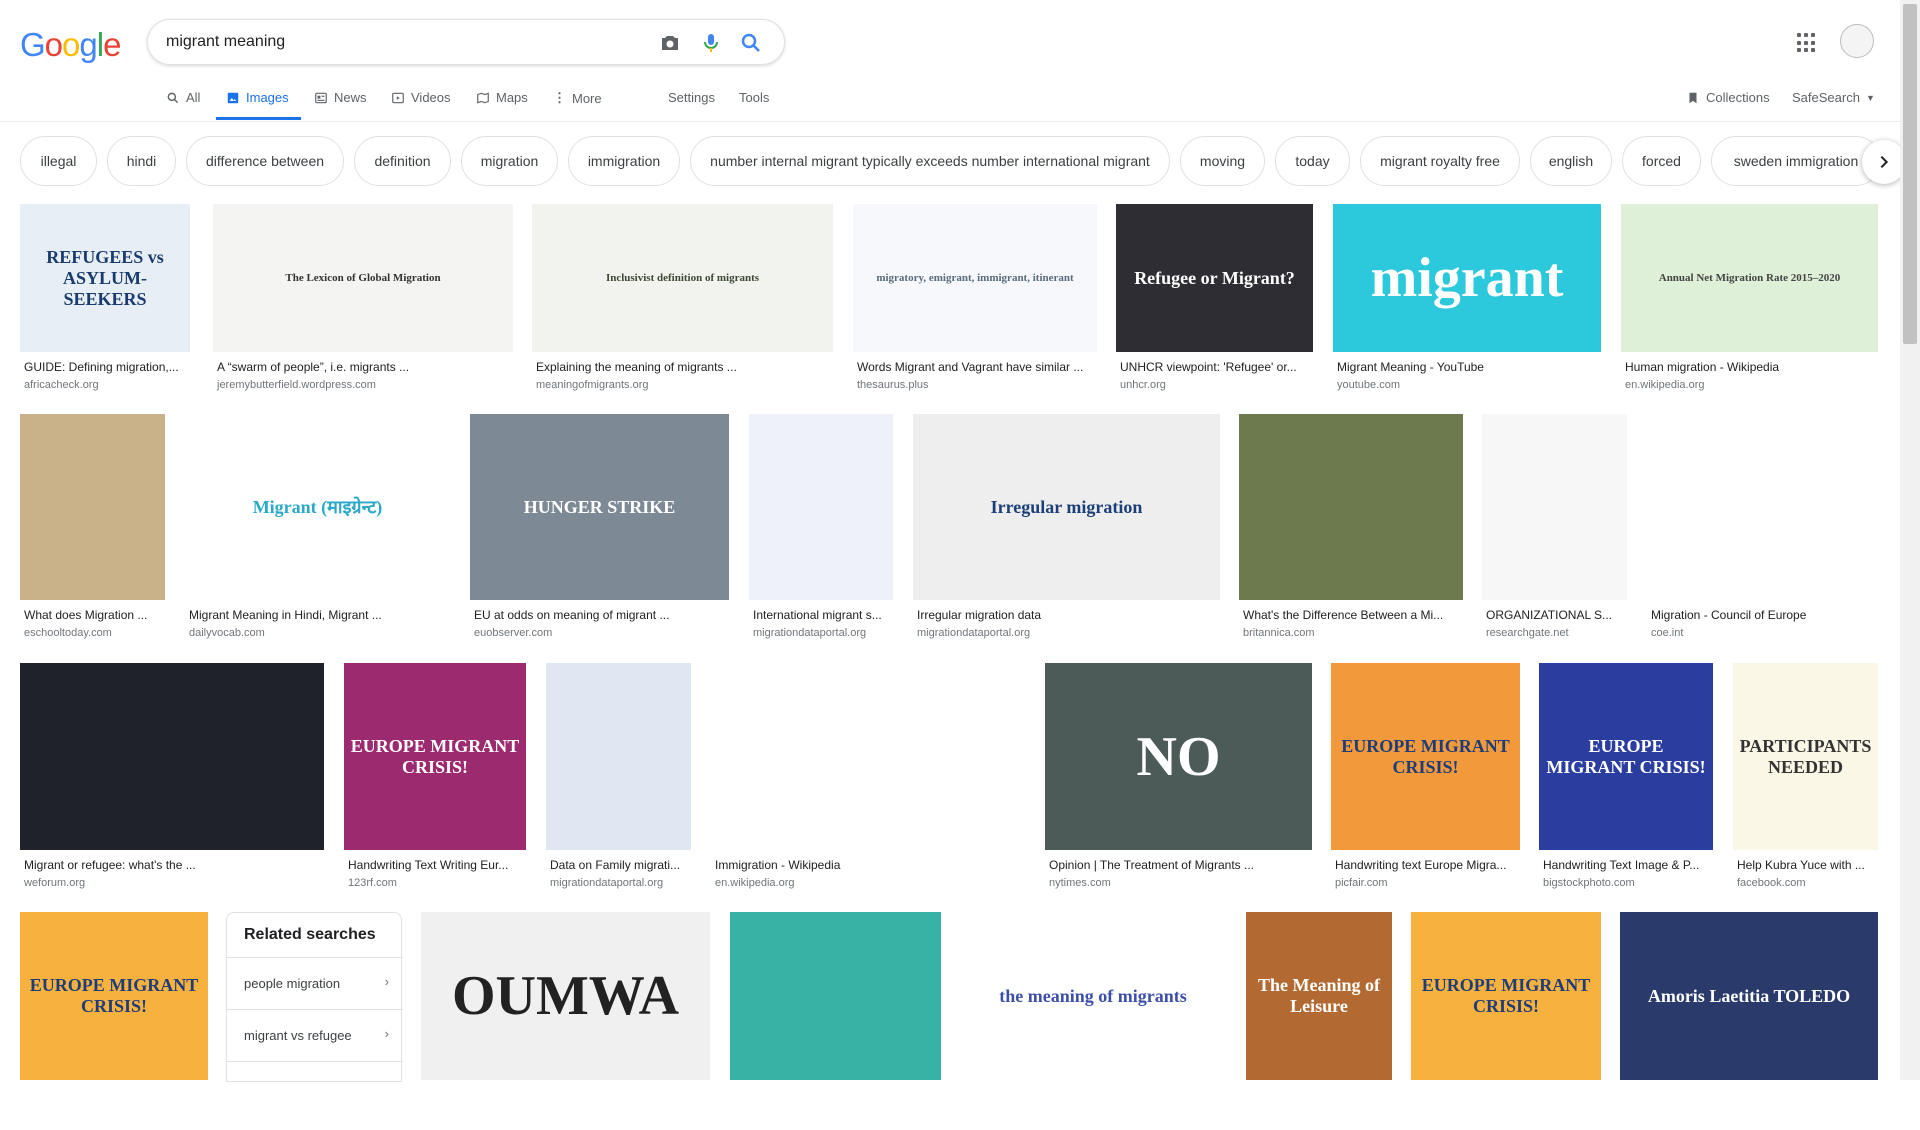 Image resolution: width=1920 pixels, height=1130 pixels. Describe the element at coordinates (1728, 97) in the screenshot. I see `collections-button: Collections` at that location.